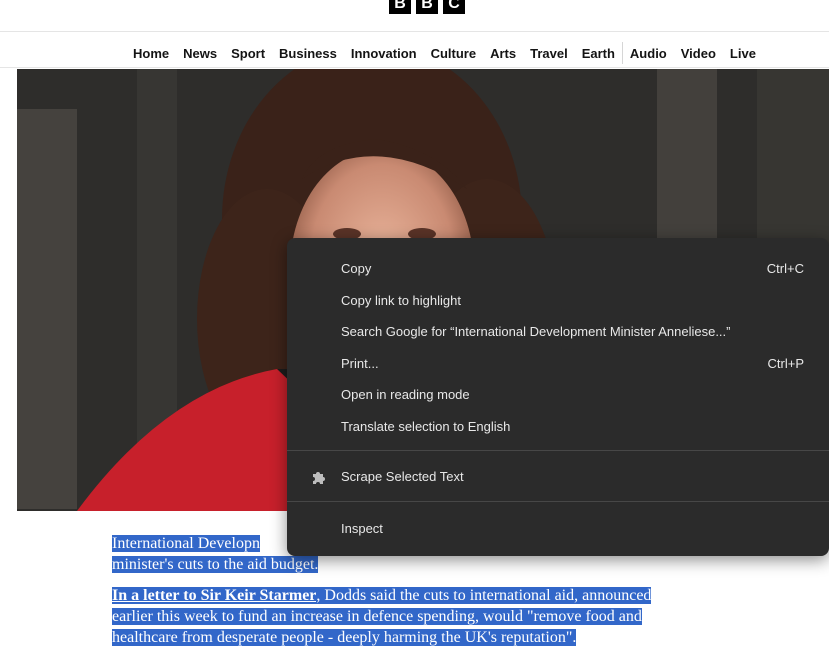 The height and width of the screenshot is (672, 829). I want to click on bbc-logo: B B C, so click(427, 7).